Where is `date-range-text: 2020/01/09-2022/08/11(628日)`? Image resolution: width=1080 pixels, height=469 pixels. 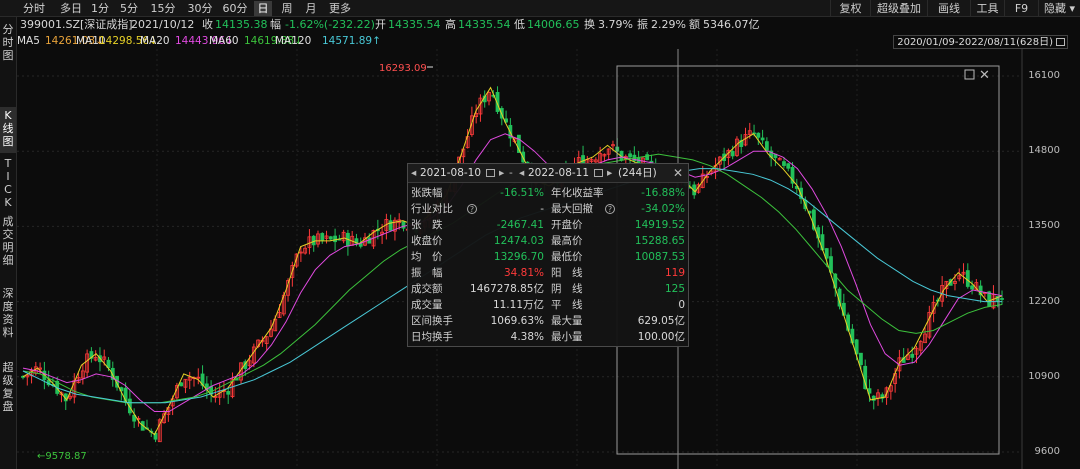
date-range-text: 2020/01/09-2022/08/11(628日) is located at coordinates (975, 42).